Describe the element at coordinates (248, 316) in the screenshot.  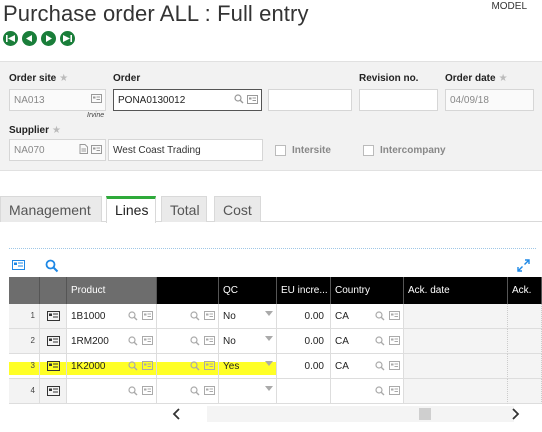
I see `qc-cell: No` at that location.